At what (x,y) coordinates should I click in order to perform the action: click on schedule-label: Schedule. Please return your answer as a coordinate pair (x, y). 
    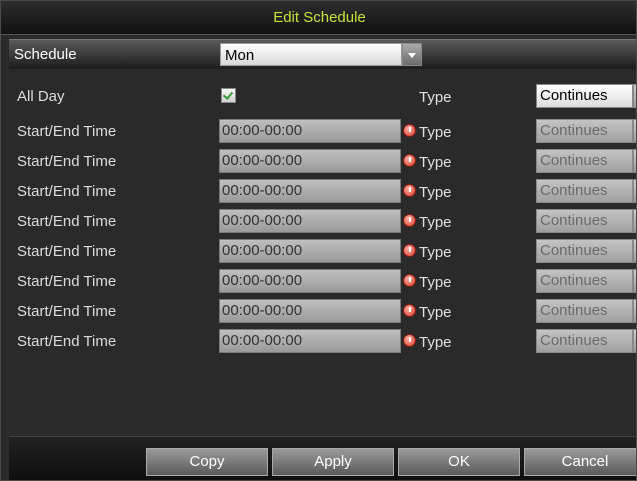
    Looking at the image, I should click on (45, 54).